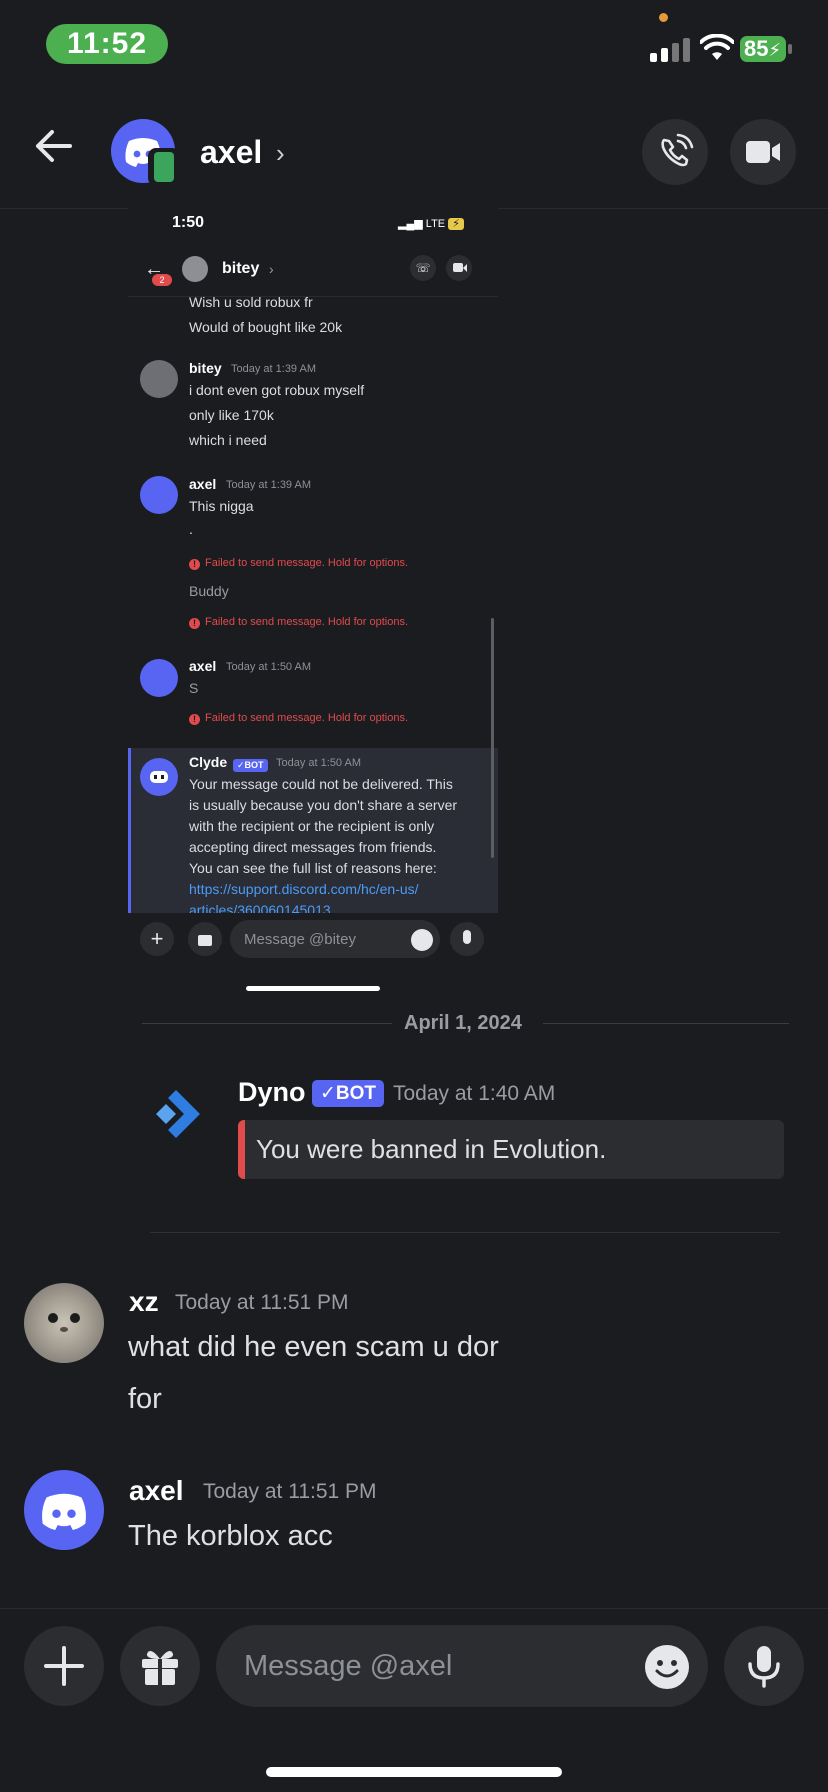 This screenshot has width=828, height=1792. I want to click on embedded-text-line: which i need, so click(228, 440).